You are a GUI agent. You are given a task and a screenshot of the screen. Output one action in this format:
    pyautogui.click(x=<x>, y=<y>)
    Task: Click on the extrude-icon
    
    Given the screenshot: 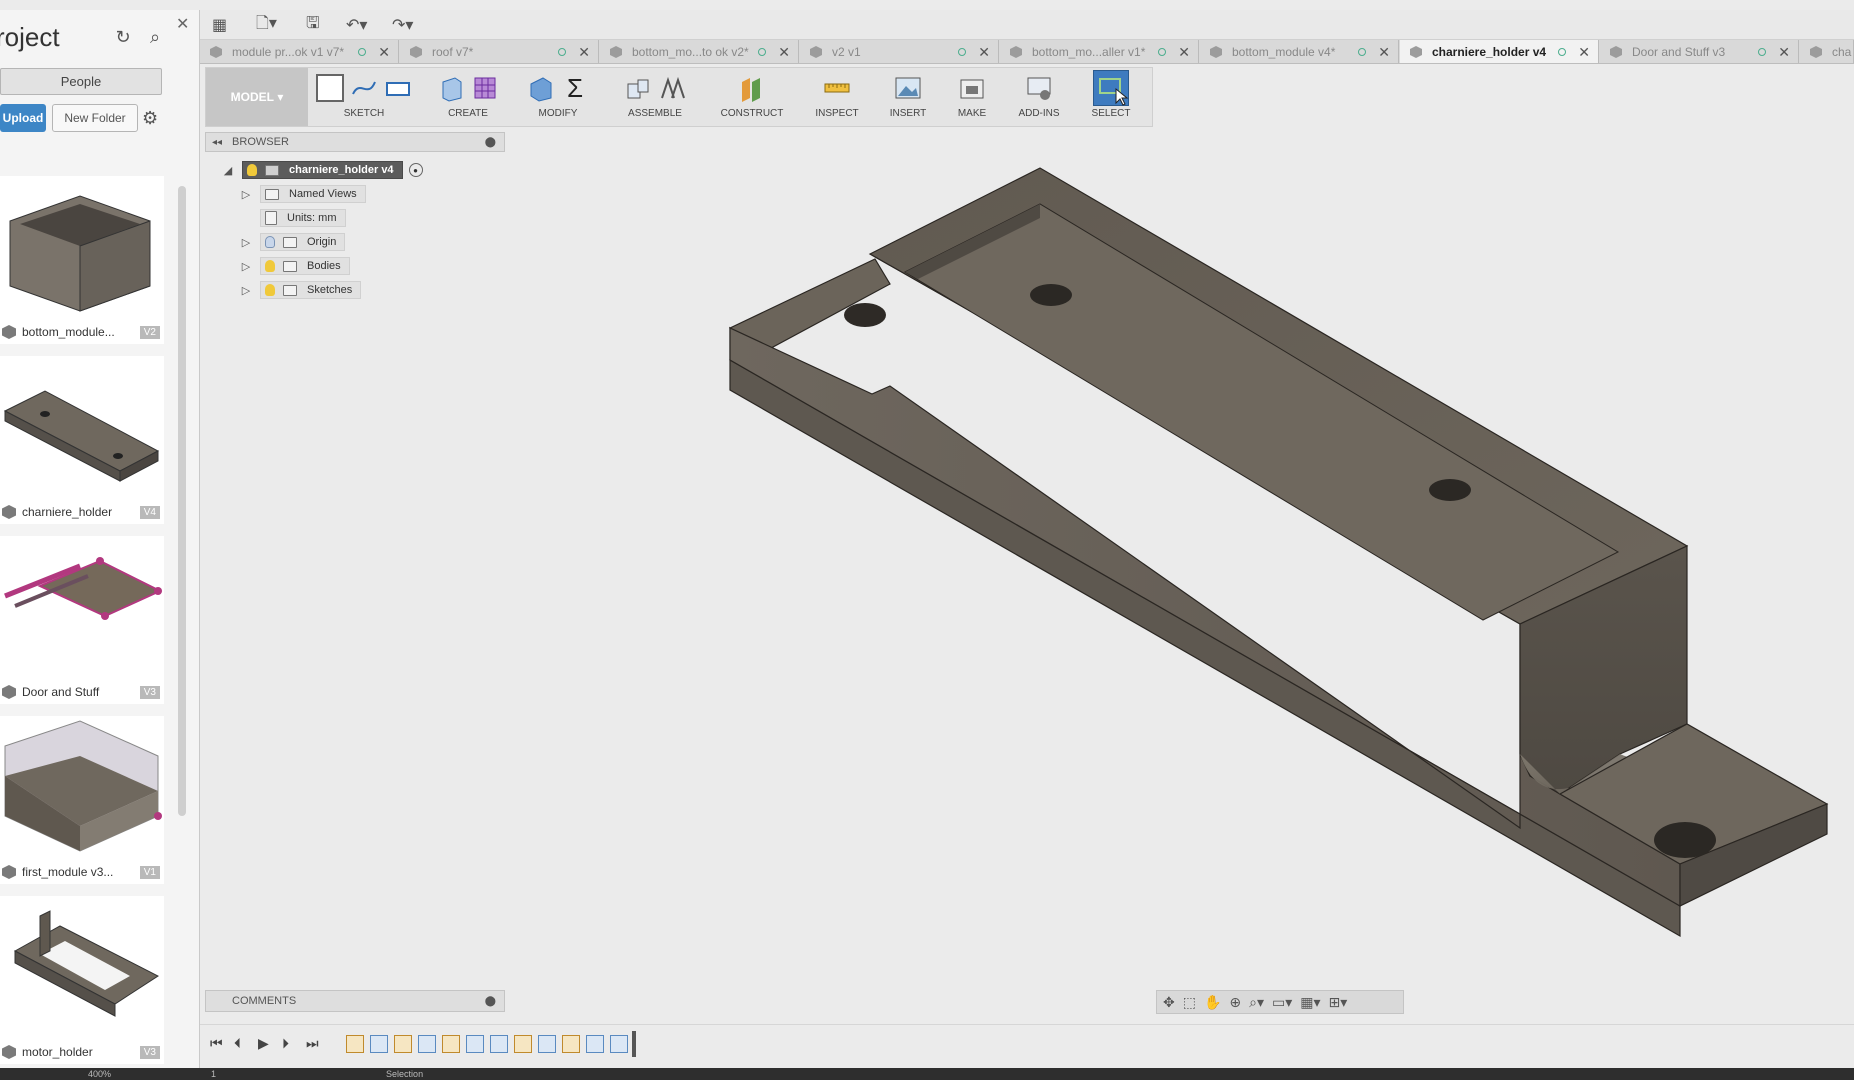 What is the action you would take?
    pyautogui.click(x=451, y=88)
    